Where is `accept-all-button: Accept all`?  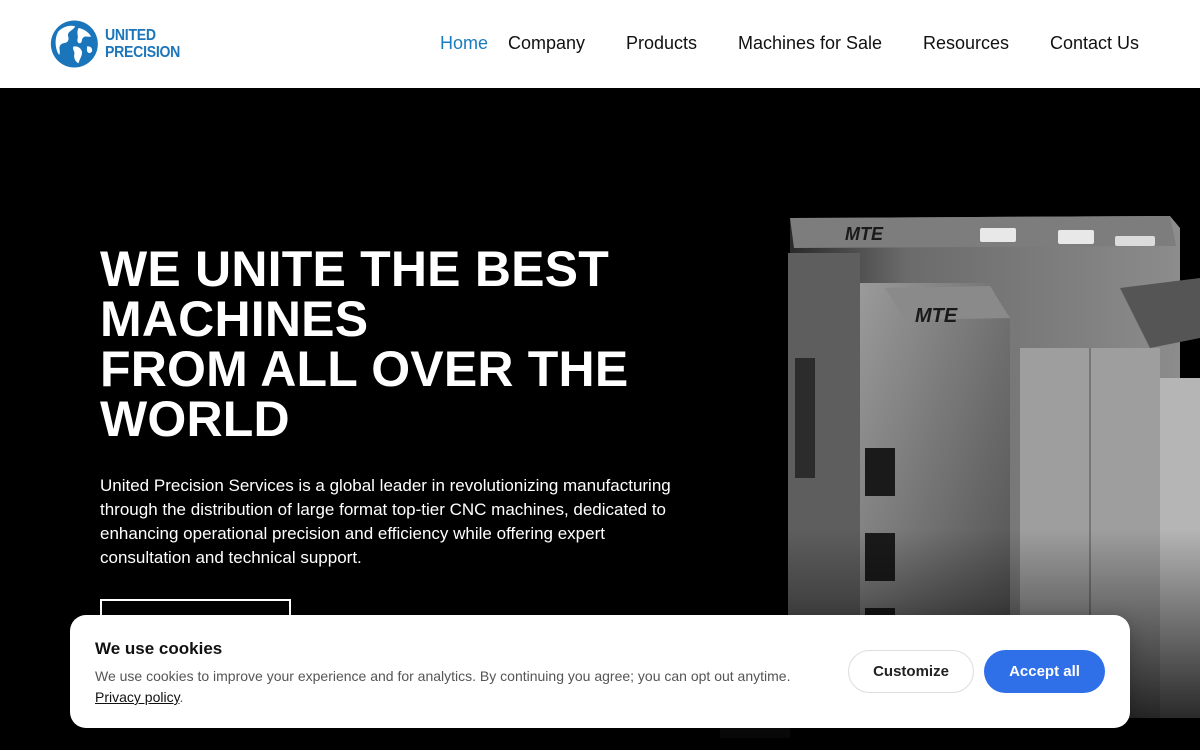 accept-all-button: Accept all is located at coordinates (1044, 671).